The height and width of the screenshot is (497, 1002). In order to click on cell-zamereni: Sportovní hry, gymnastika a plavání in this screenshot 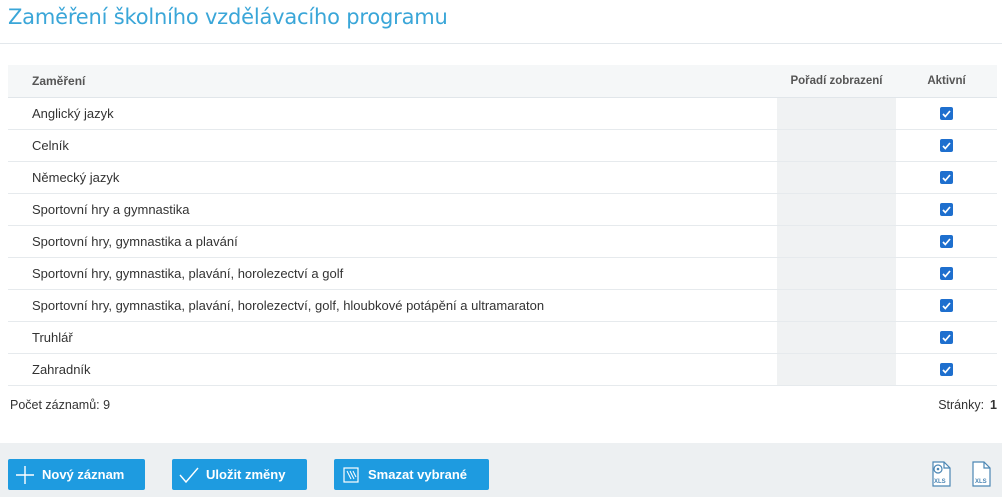, I will do `click(135, 241)`.